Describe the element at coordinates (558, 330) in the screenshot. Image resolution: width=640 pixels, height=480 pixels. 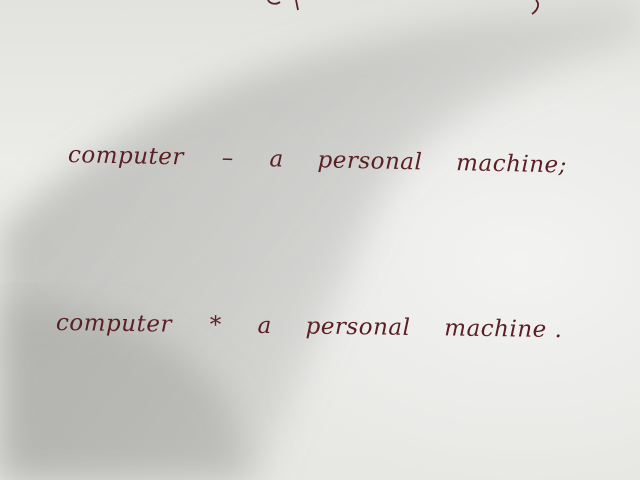
I see `period-punct: .` at that location.